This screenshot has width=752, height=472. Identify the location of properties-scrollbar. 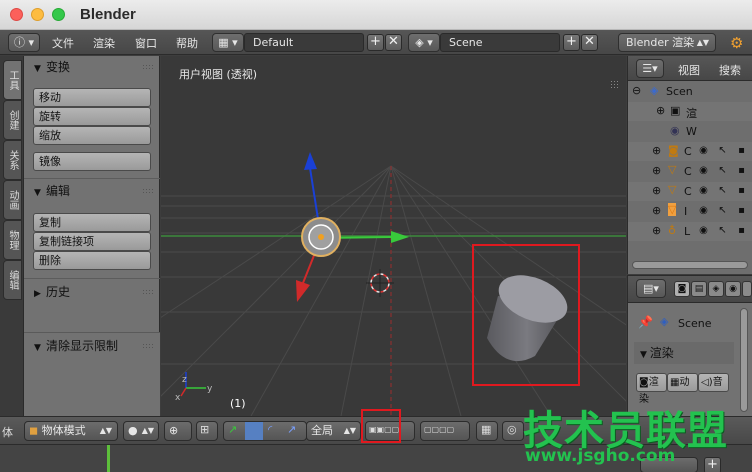
(744, 360).